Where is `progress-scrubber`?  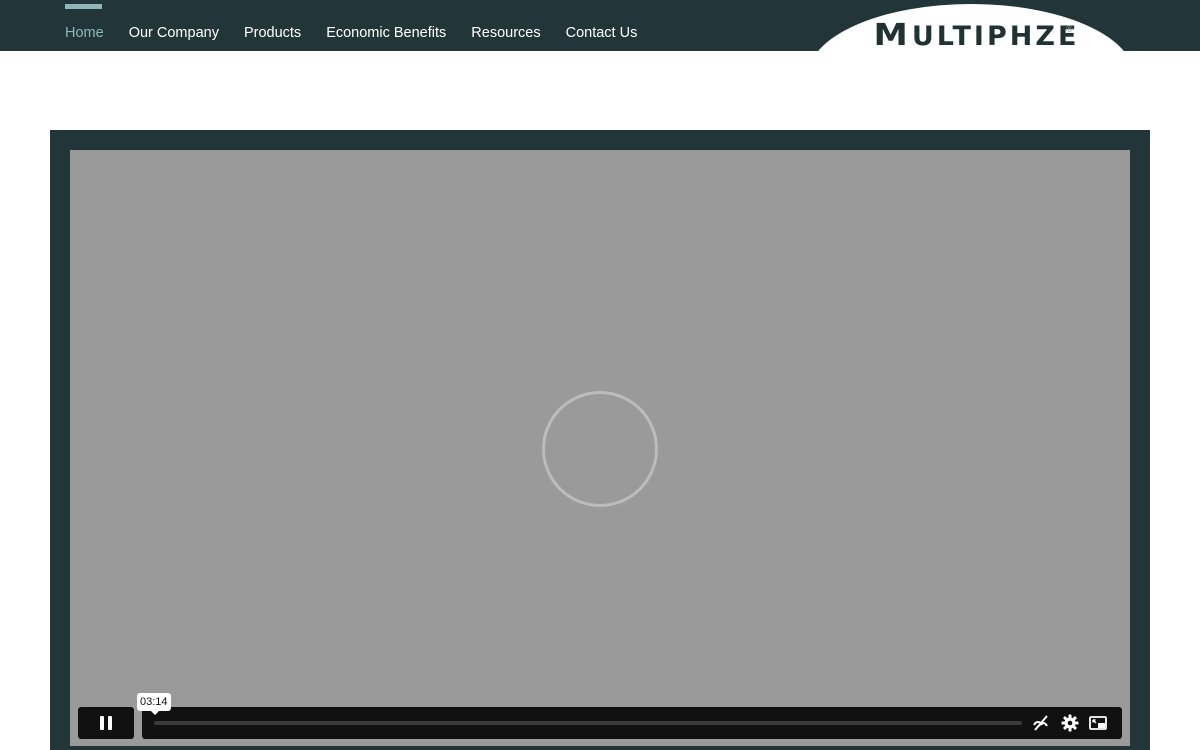
progress-scrubber is located at coordinates (588, 723).